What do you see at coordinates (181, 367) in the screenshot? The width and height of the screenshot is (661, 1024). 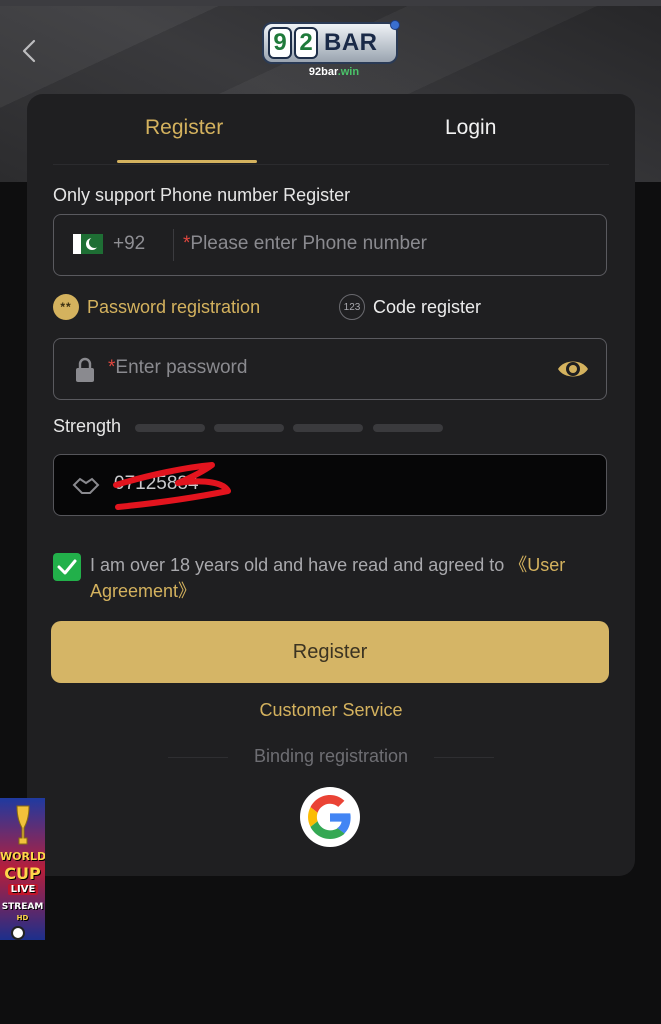 I see `password-placeholder: Enter password` at bounding box center [181, 367].